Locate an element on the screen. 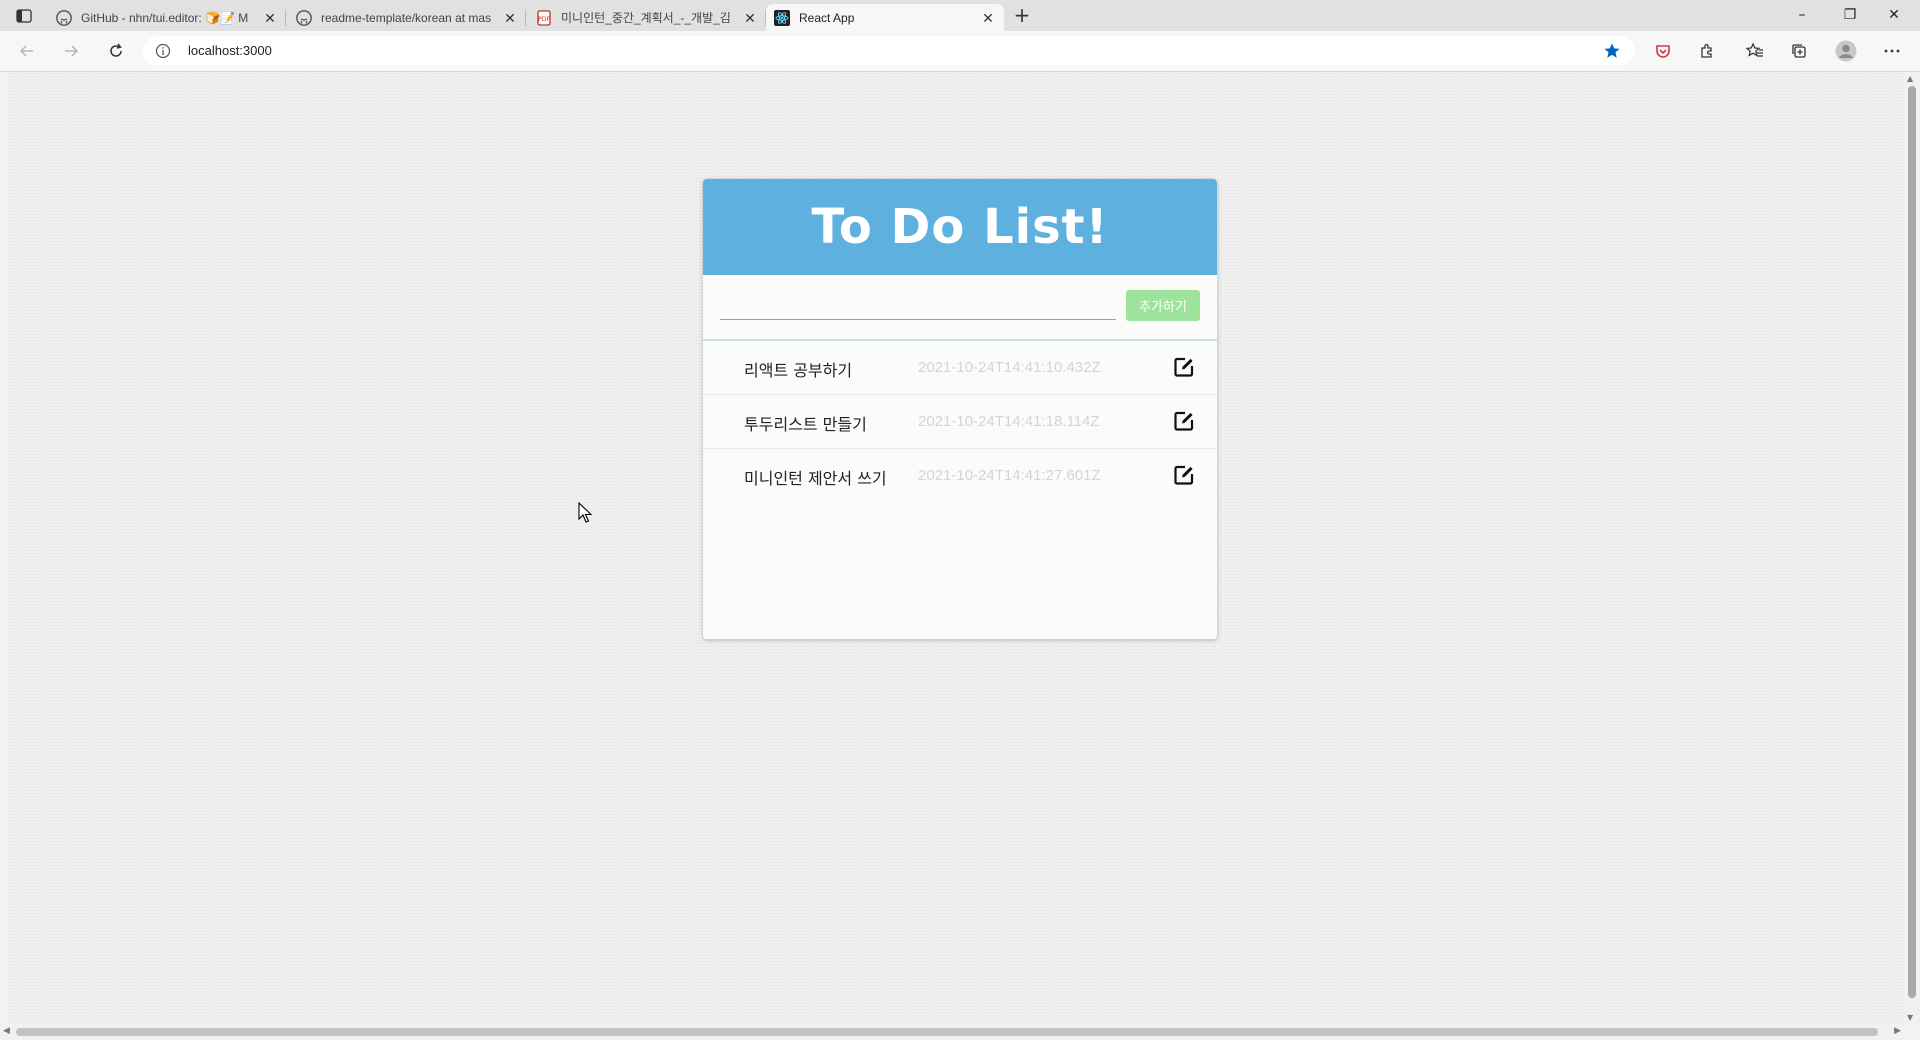 The image size is (1920, 1040). horizontal-scrollbar: ◀ ▶ is located at coordinates (952, 1032).